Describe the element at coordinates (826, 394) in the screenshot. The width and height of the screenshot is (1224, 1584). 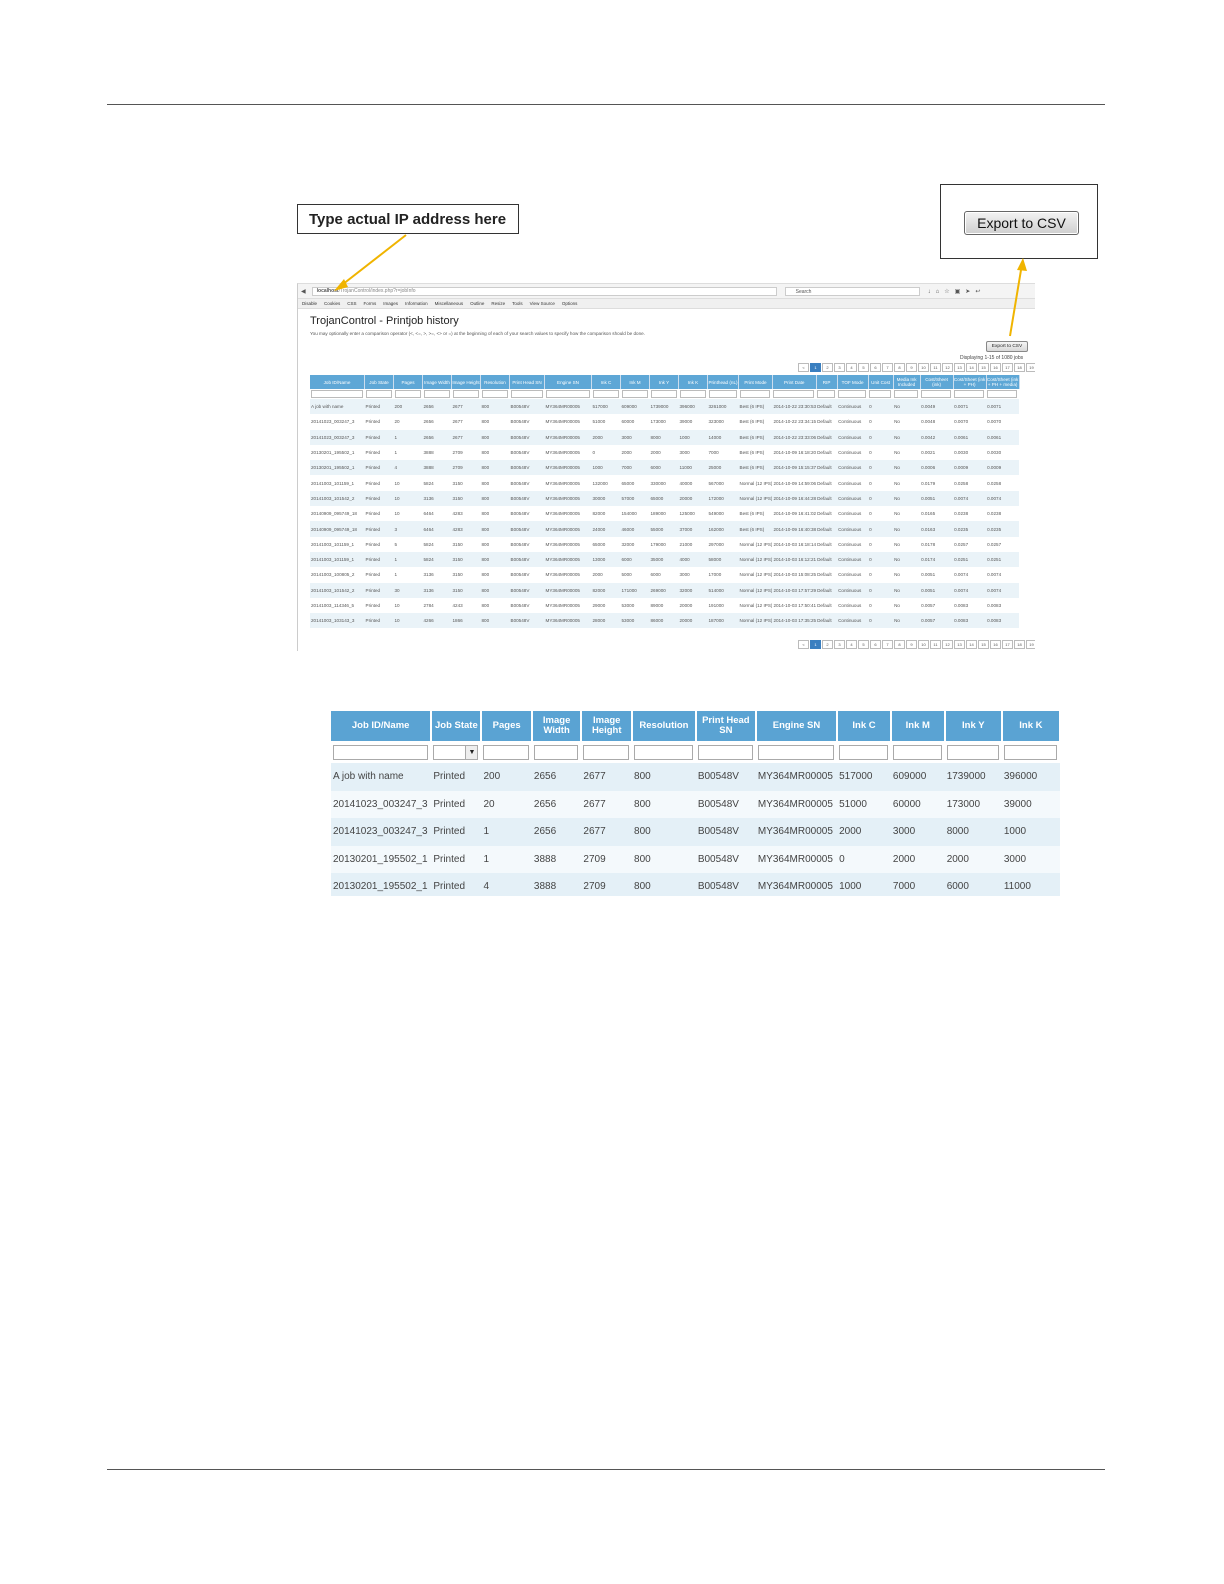
I see `filter-rip` at that location.